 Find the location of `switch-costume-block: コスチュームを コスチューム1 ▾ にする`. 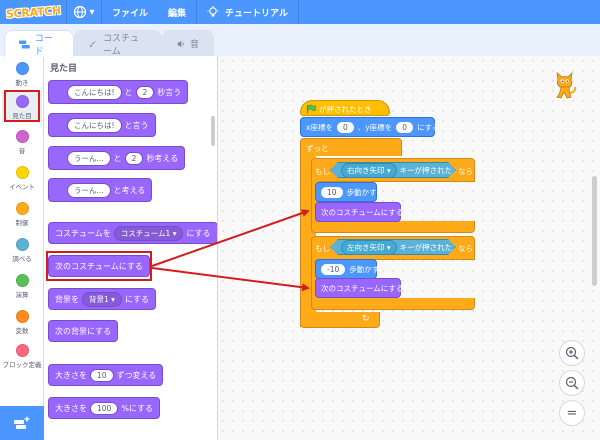

switch-costume-block: コスチュームを コスチューム1 ▾ にする is located at coordinates (132, 233).